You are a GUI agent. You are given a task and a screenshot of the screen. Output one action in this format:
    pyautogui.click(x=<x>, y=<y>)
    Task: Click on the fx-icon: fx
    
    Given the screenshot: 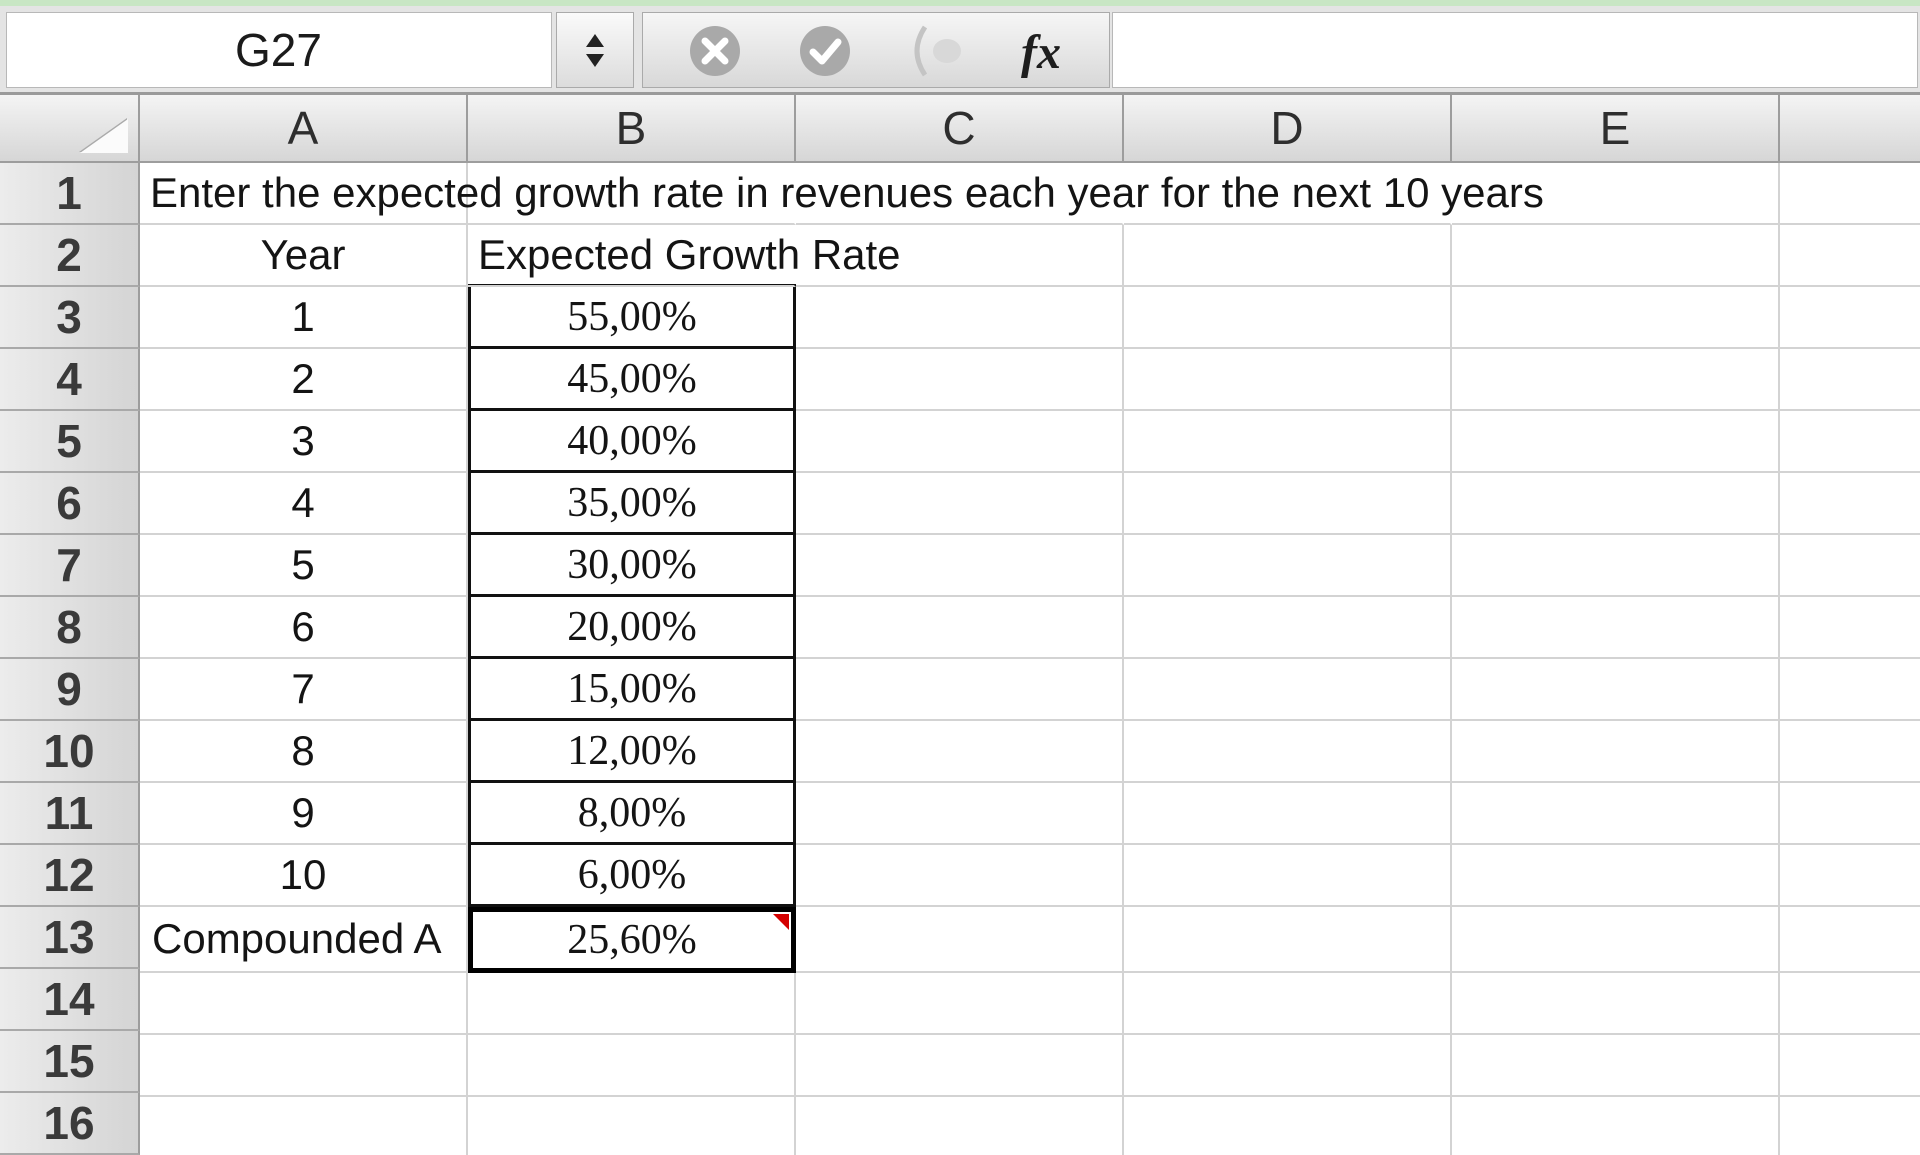 What is the action you would take?
    pyautogui.click(x=1041, y=52)
    